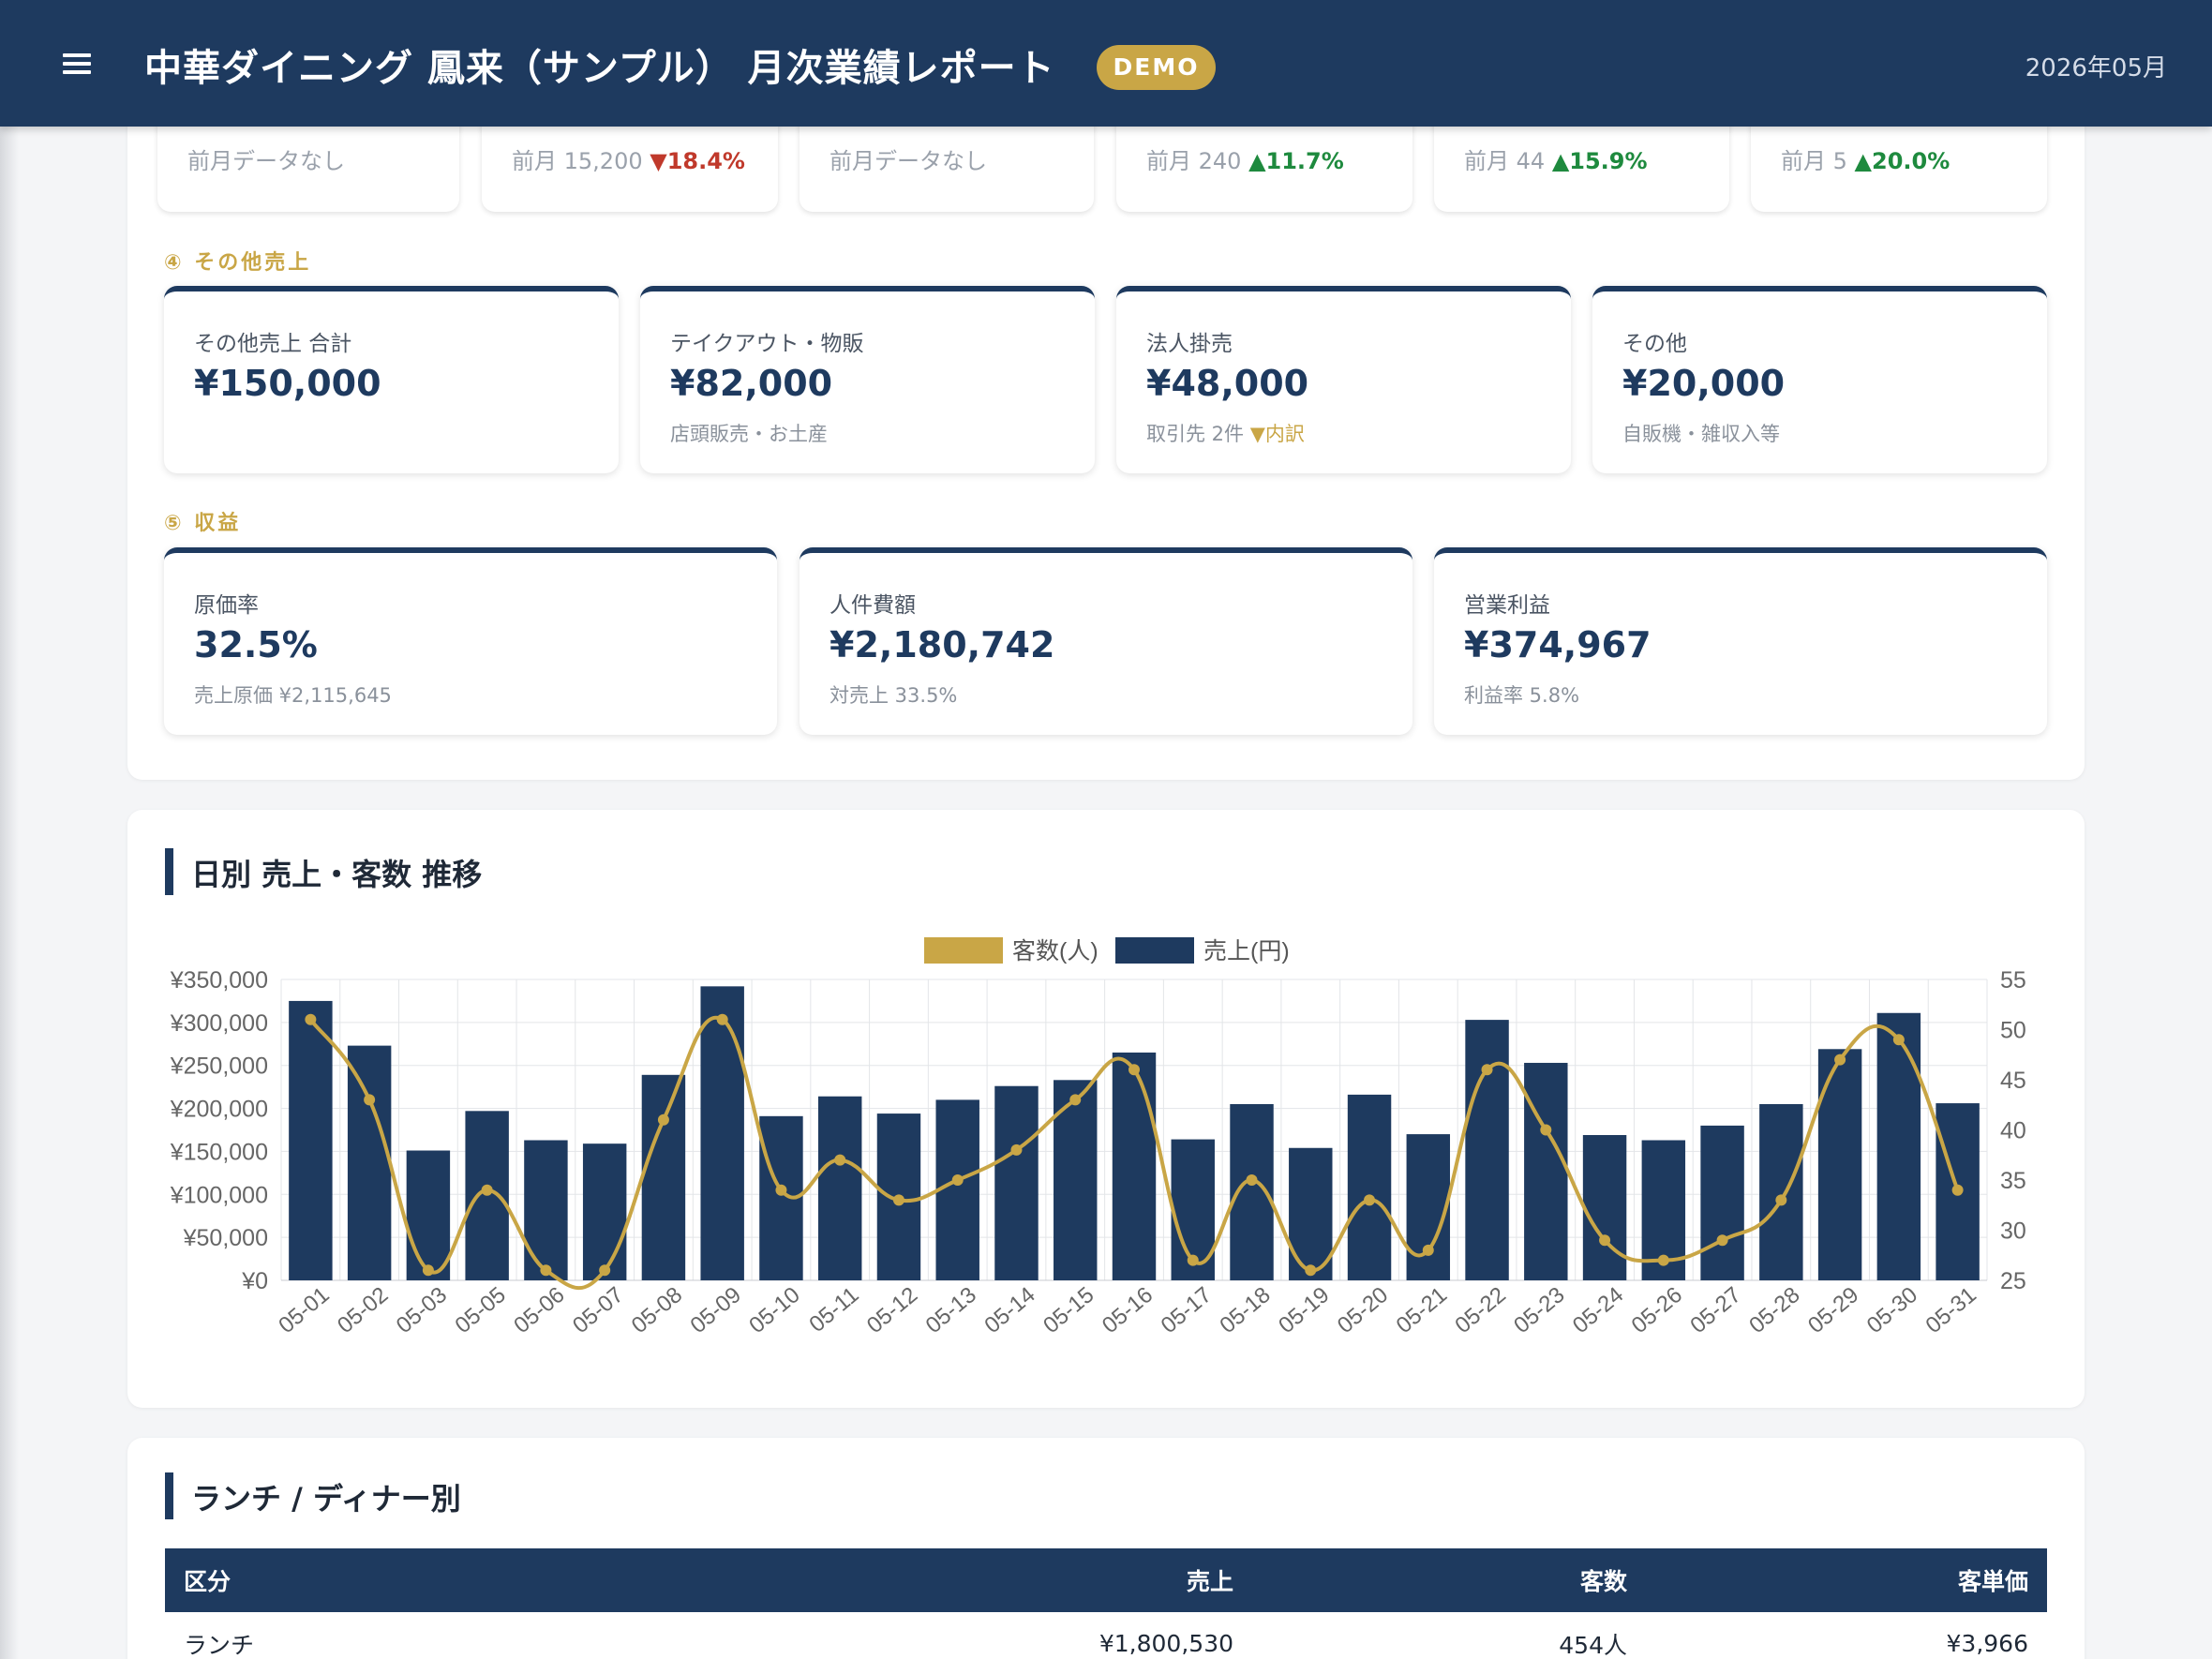 The height and width of the screenshot is (1659, 2212). I want to click on column-header-customers: 客数, so click(1449, 1580).